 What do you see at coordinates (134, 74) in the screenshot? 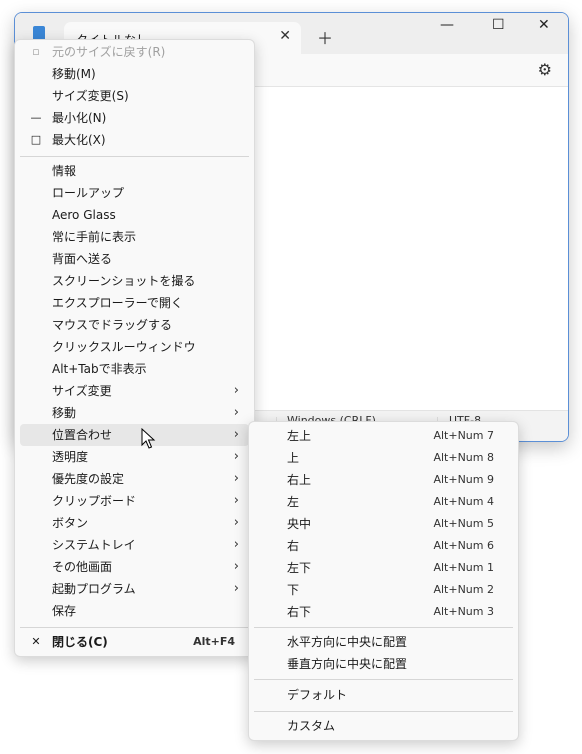
I see `menu-item-move: 移動(M)` at bounding box center [134, 74].